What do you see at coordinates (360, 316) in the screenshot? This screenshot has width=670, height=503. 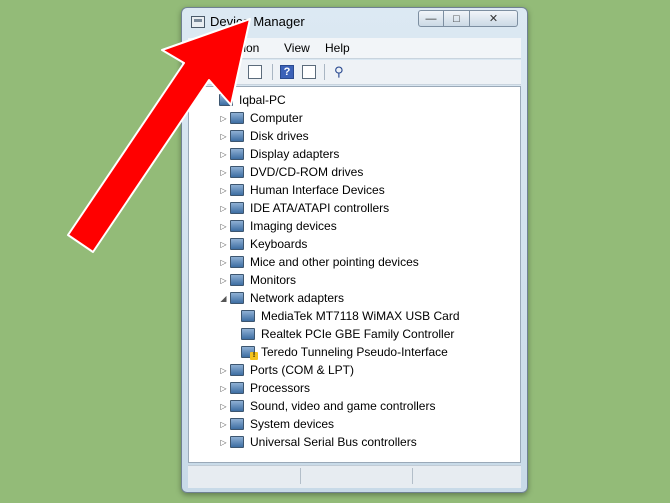 I see `tree-item-label: MediaTek MT7118 WiMAX USB Card` at bounding box center [360, 316].